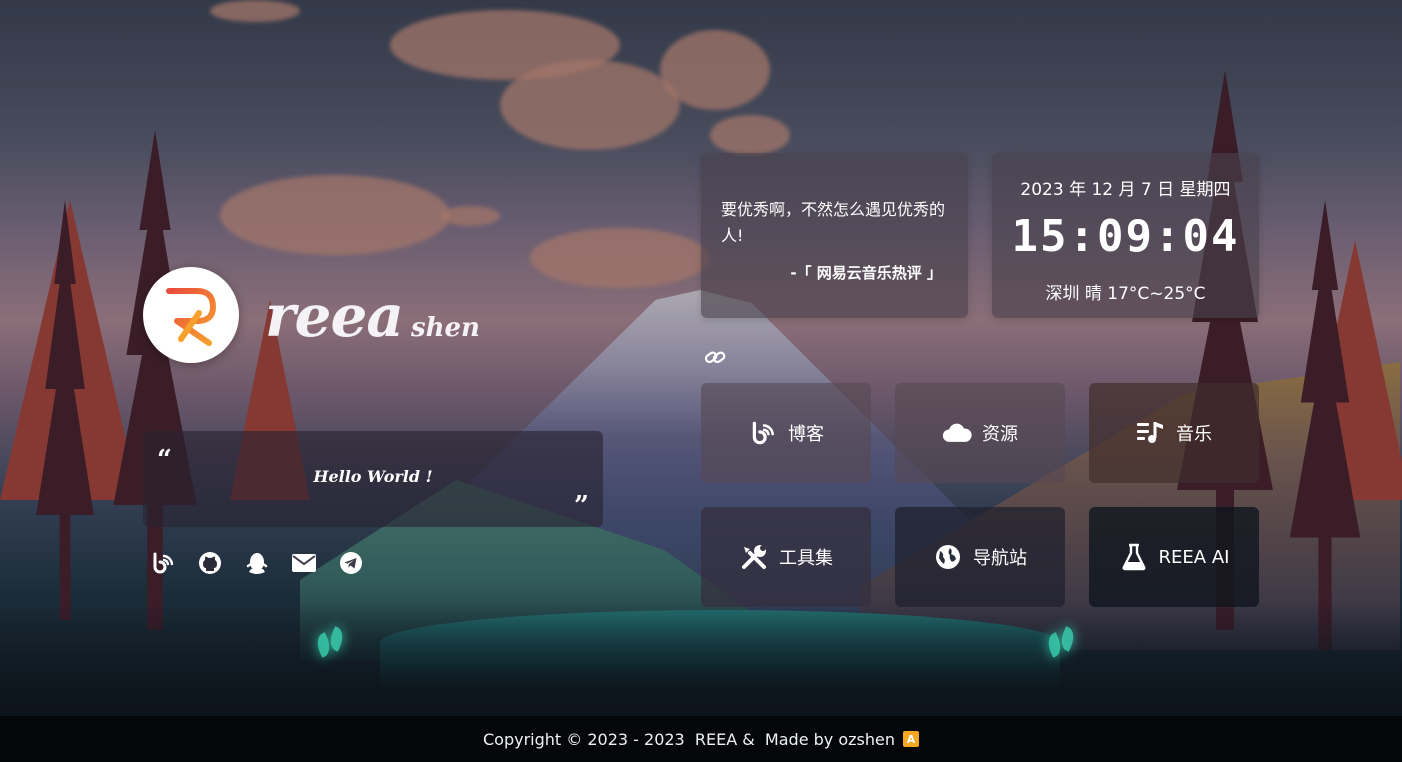 This screenshot has width=1402, height=762. I want to click on link-tools: 工具集, so click(786, 557).